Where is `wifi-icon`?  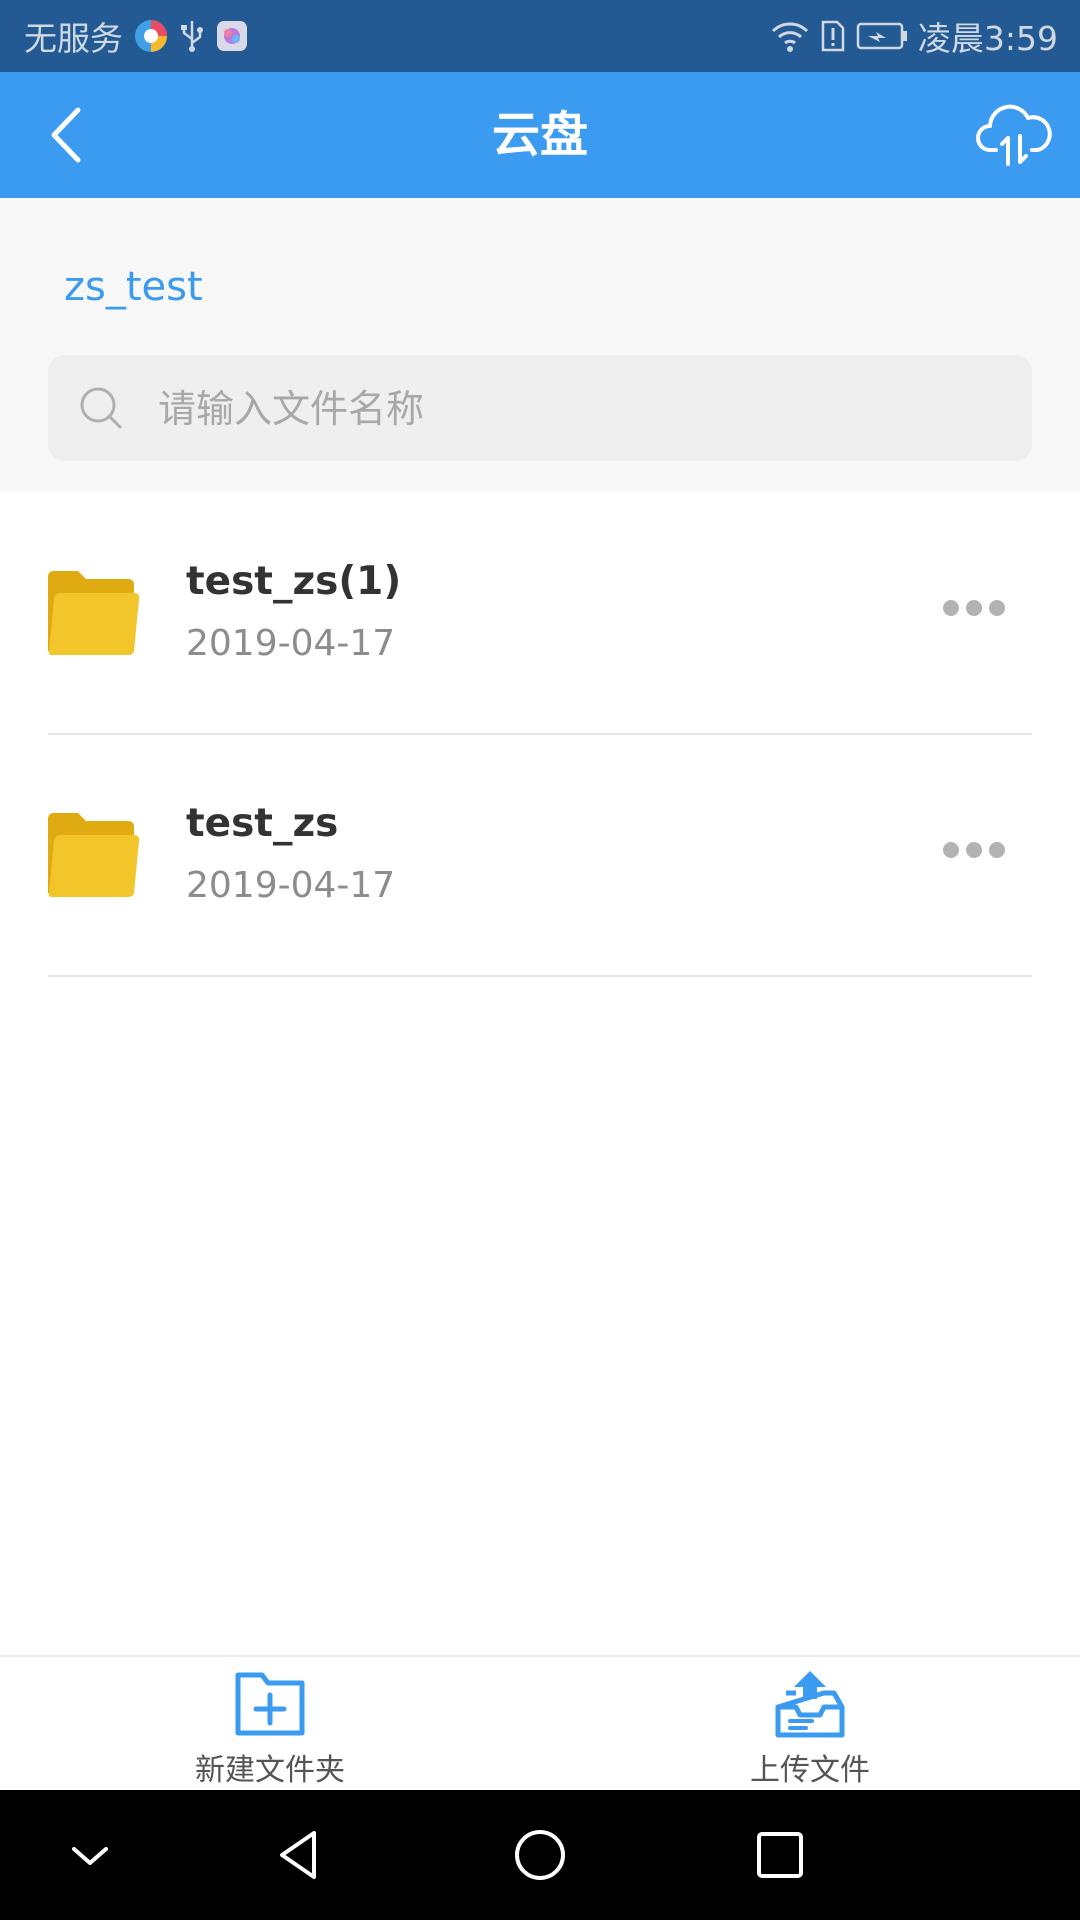 wifi-icon is located at coordinates (790, 36).